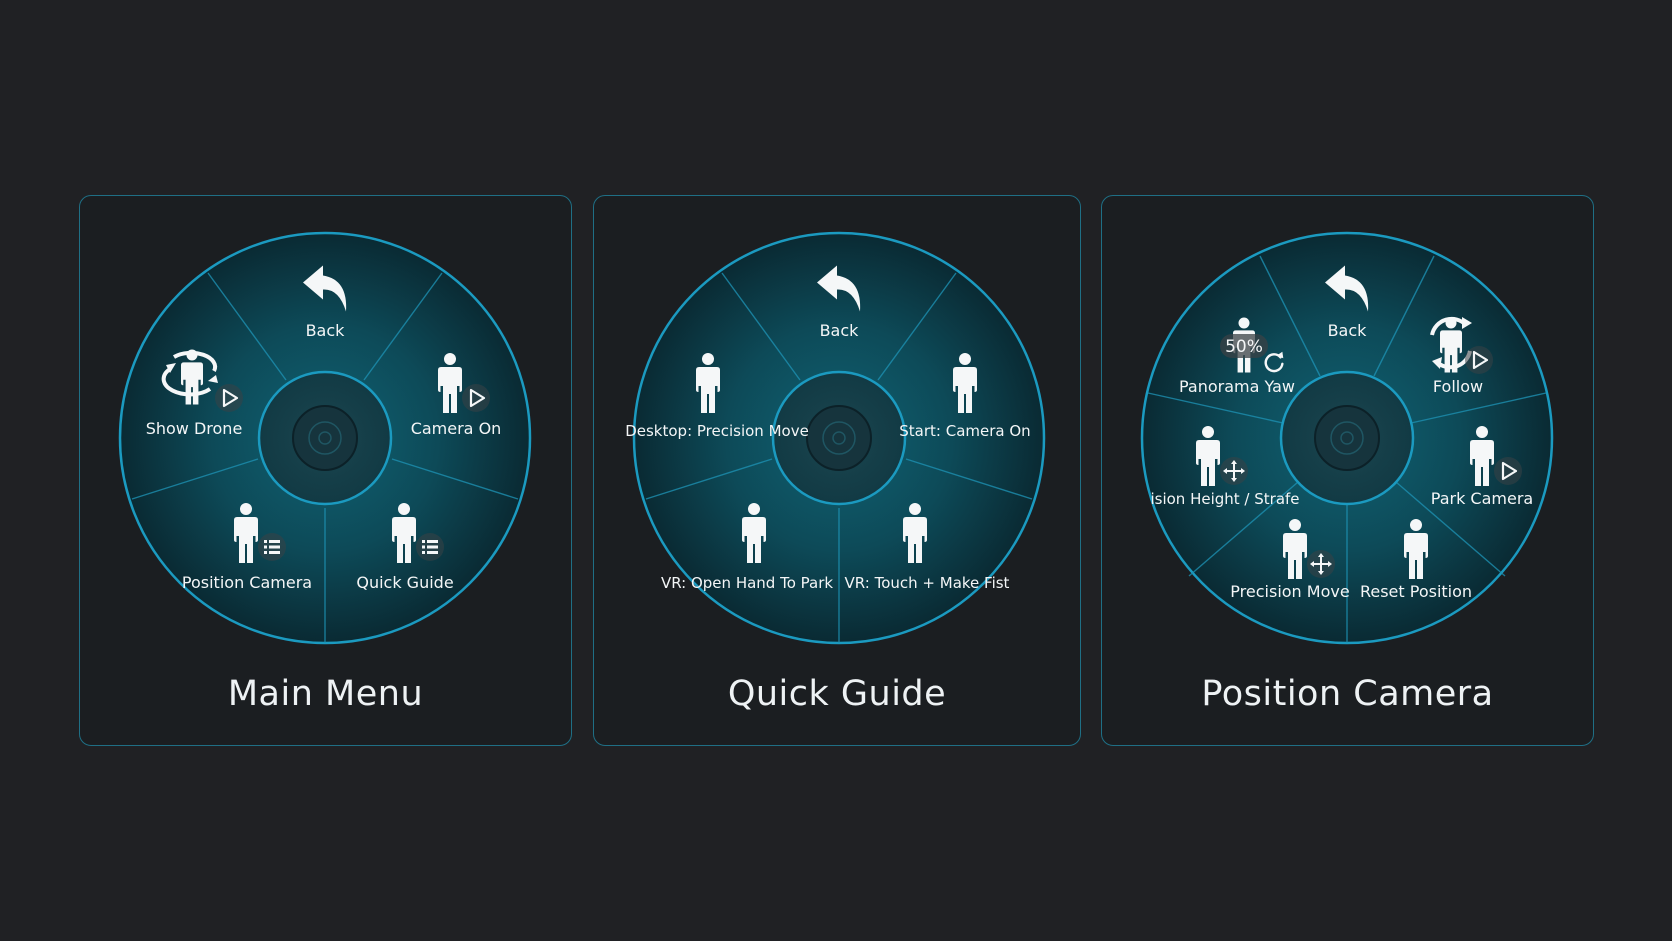 The image size is (1672, 941). Describe the element at coordinates (927, 583) in the screenshot. I see `vr-touch-make-fist-label: VR: Touch + Make Fist` at that location.